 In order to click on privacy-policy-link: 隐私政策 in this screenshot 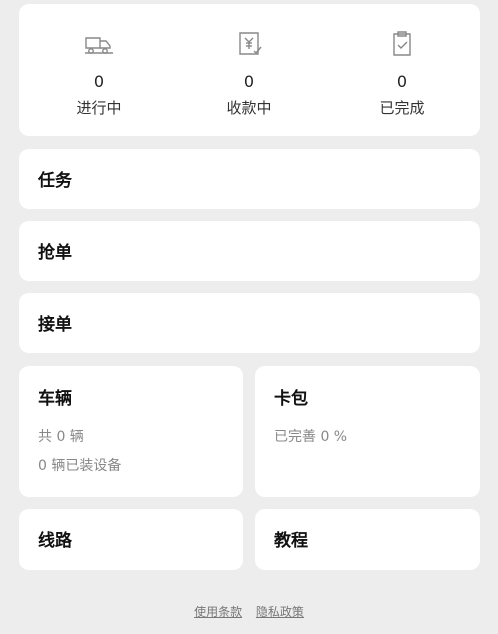, I will do `click(280, 612)`.